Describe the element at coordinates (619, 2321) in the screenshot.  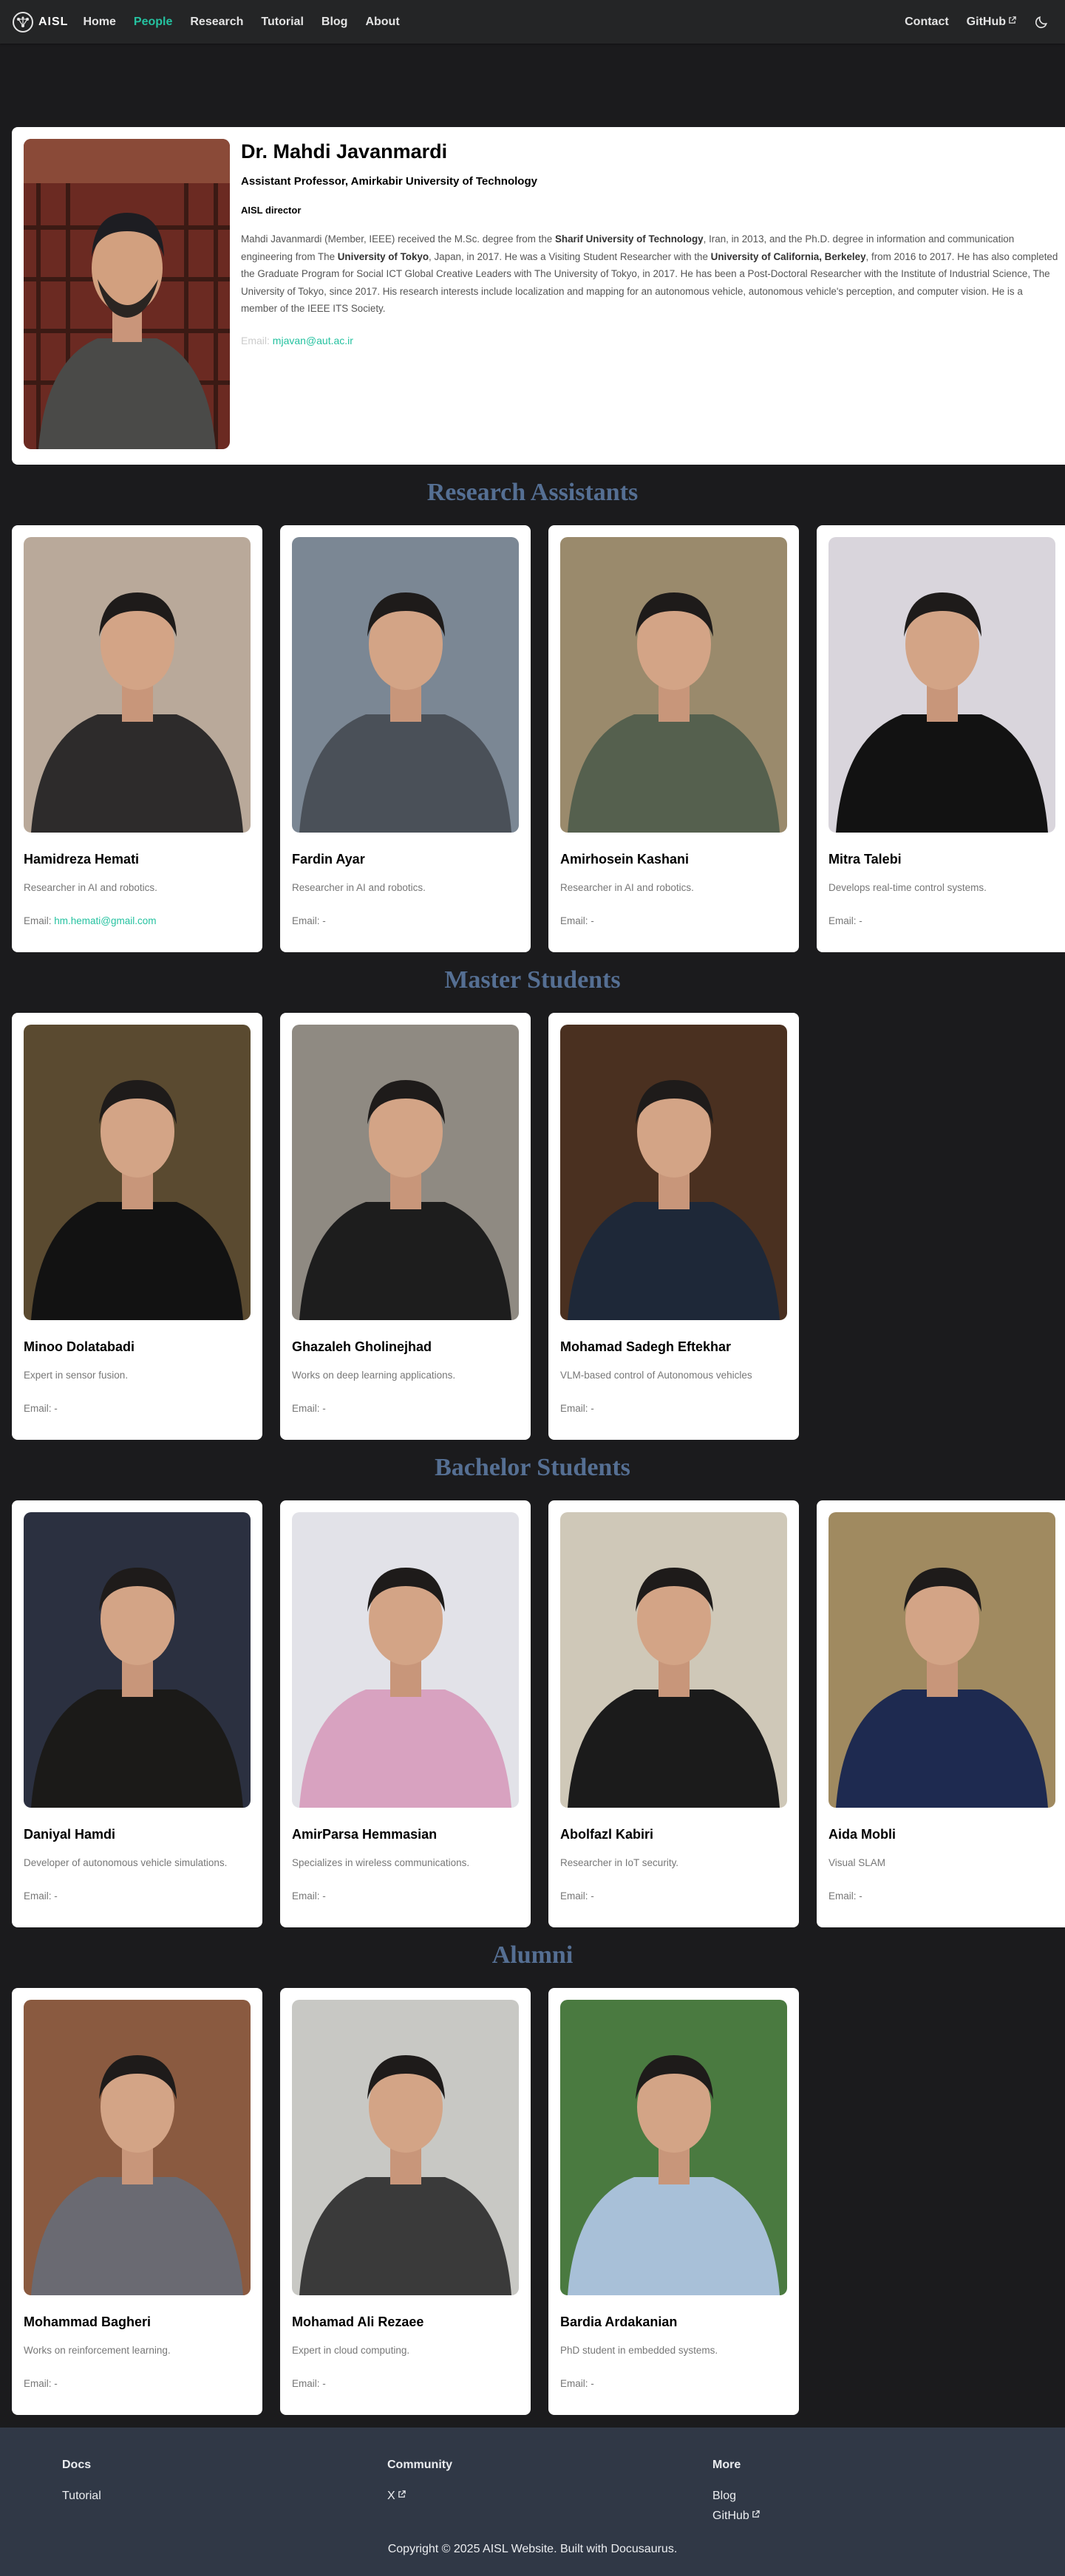
I see `member-name: Bardia Ardakanian` at that location.